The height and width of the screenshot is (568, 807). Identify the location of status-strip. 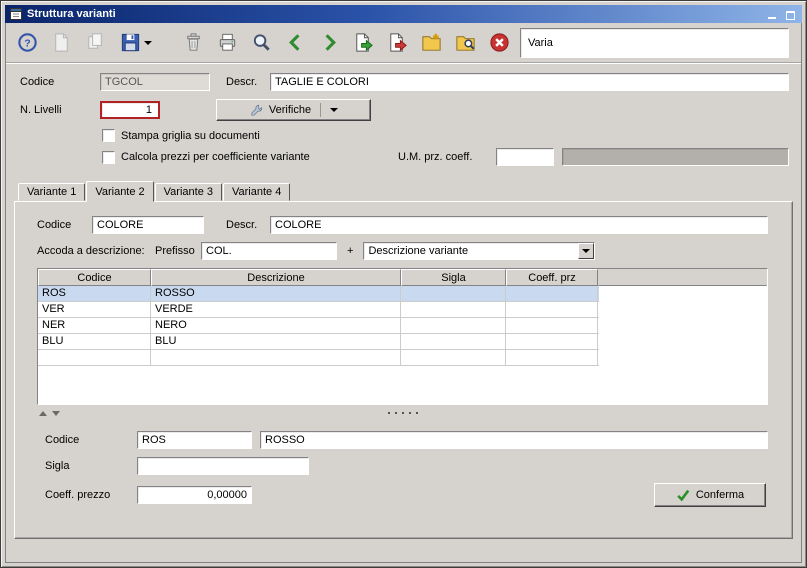
(403, 550).